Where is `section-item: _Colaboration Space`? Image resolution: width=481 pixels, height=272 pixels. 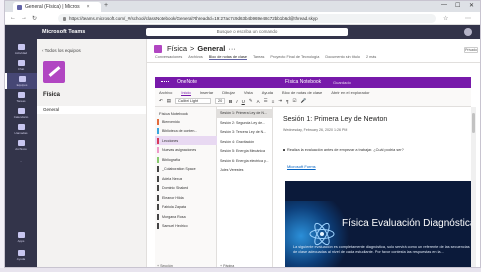
section-item: _Colaboration Space is located at coordinates (186, 169).